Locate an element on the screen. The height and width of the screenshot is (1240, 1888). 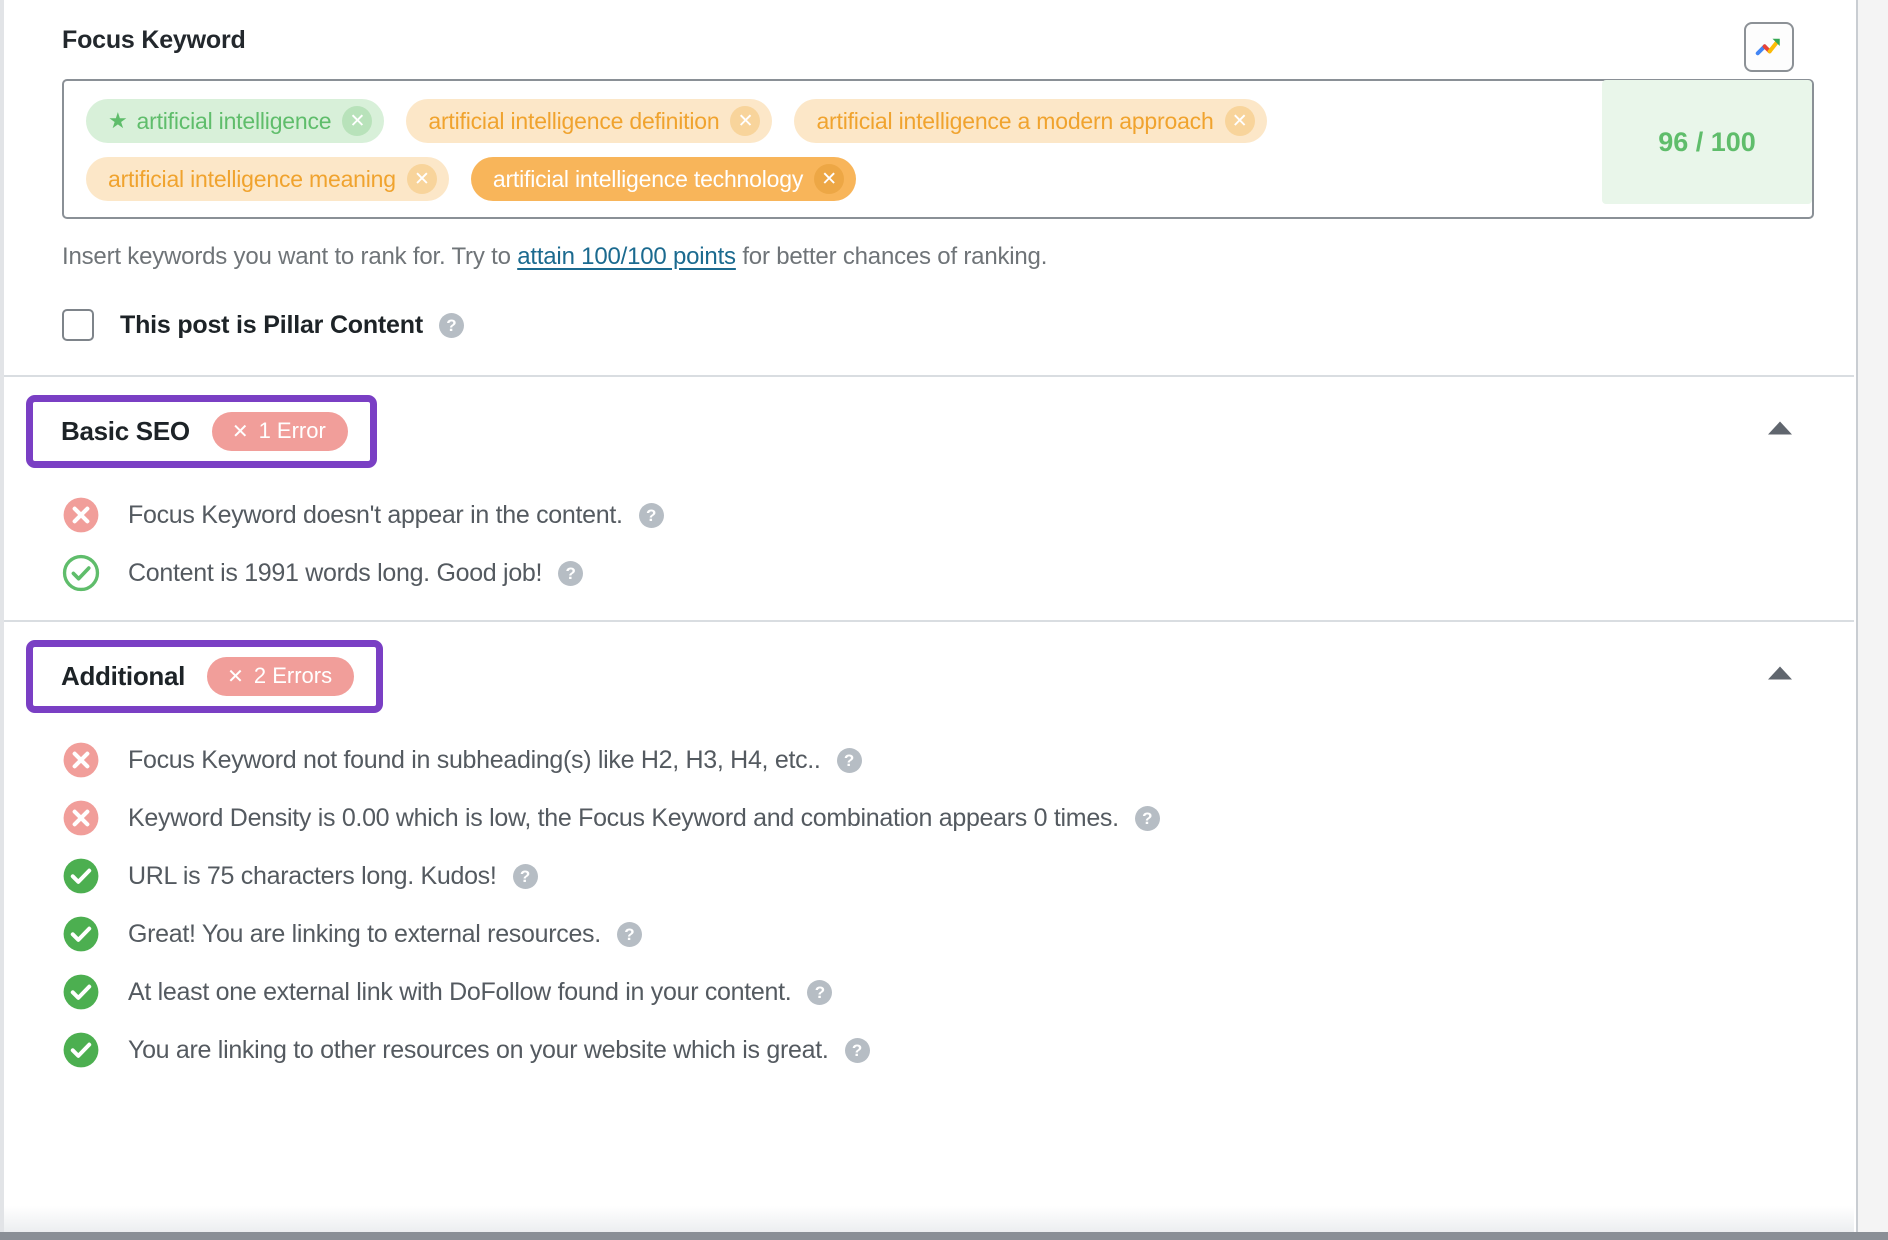
keyword-pill-1: artificial intelligence definition ✕ is located at coordinates (589, 121).